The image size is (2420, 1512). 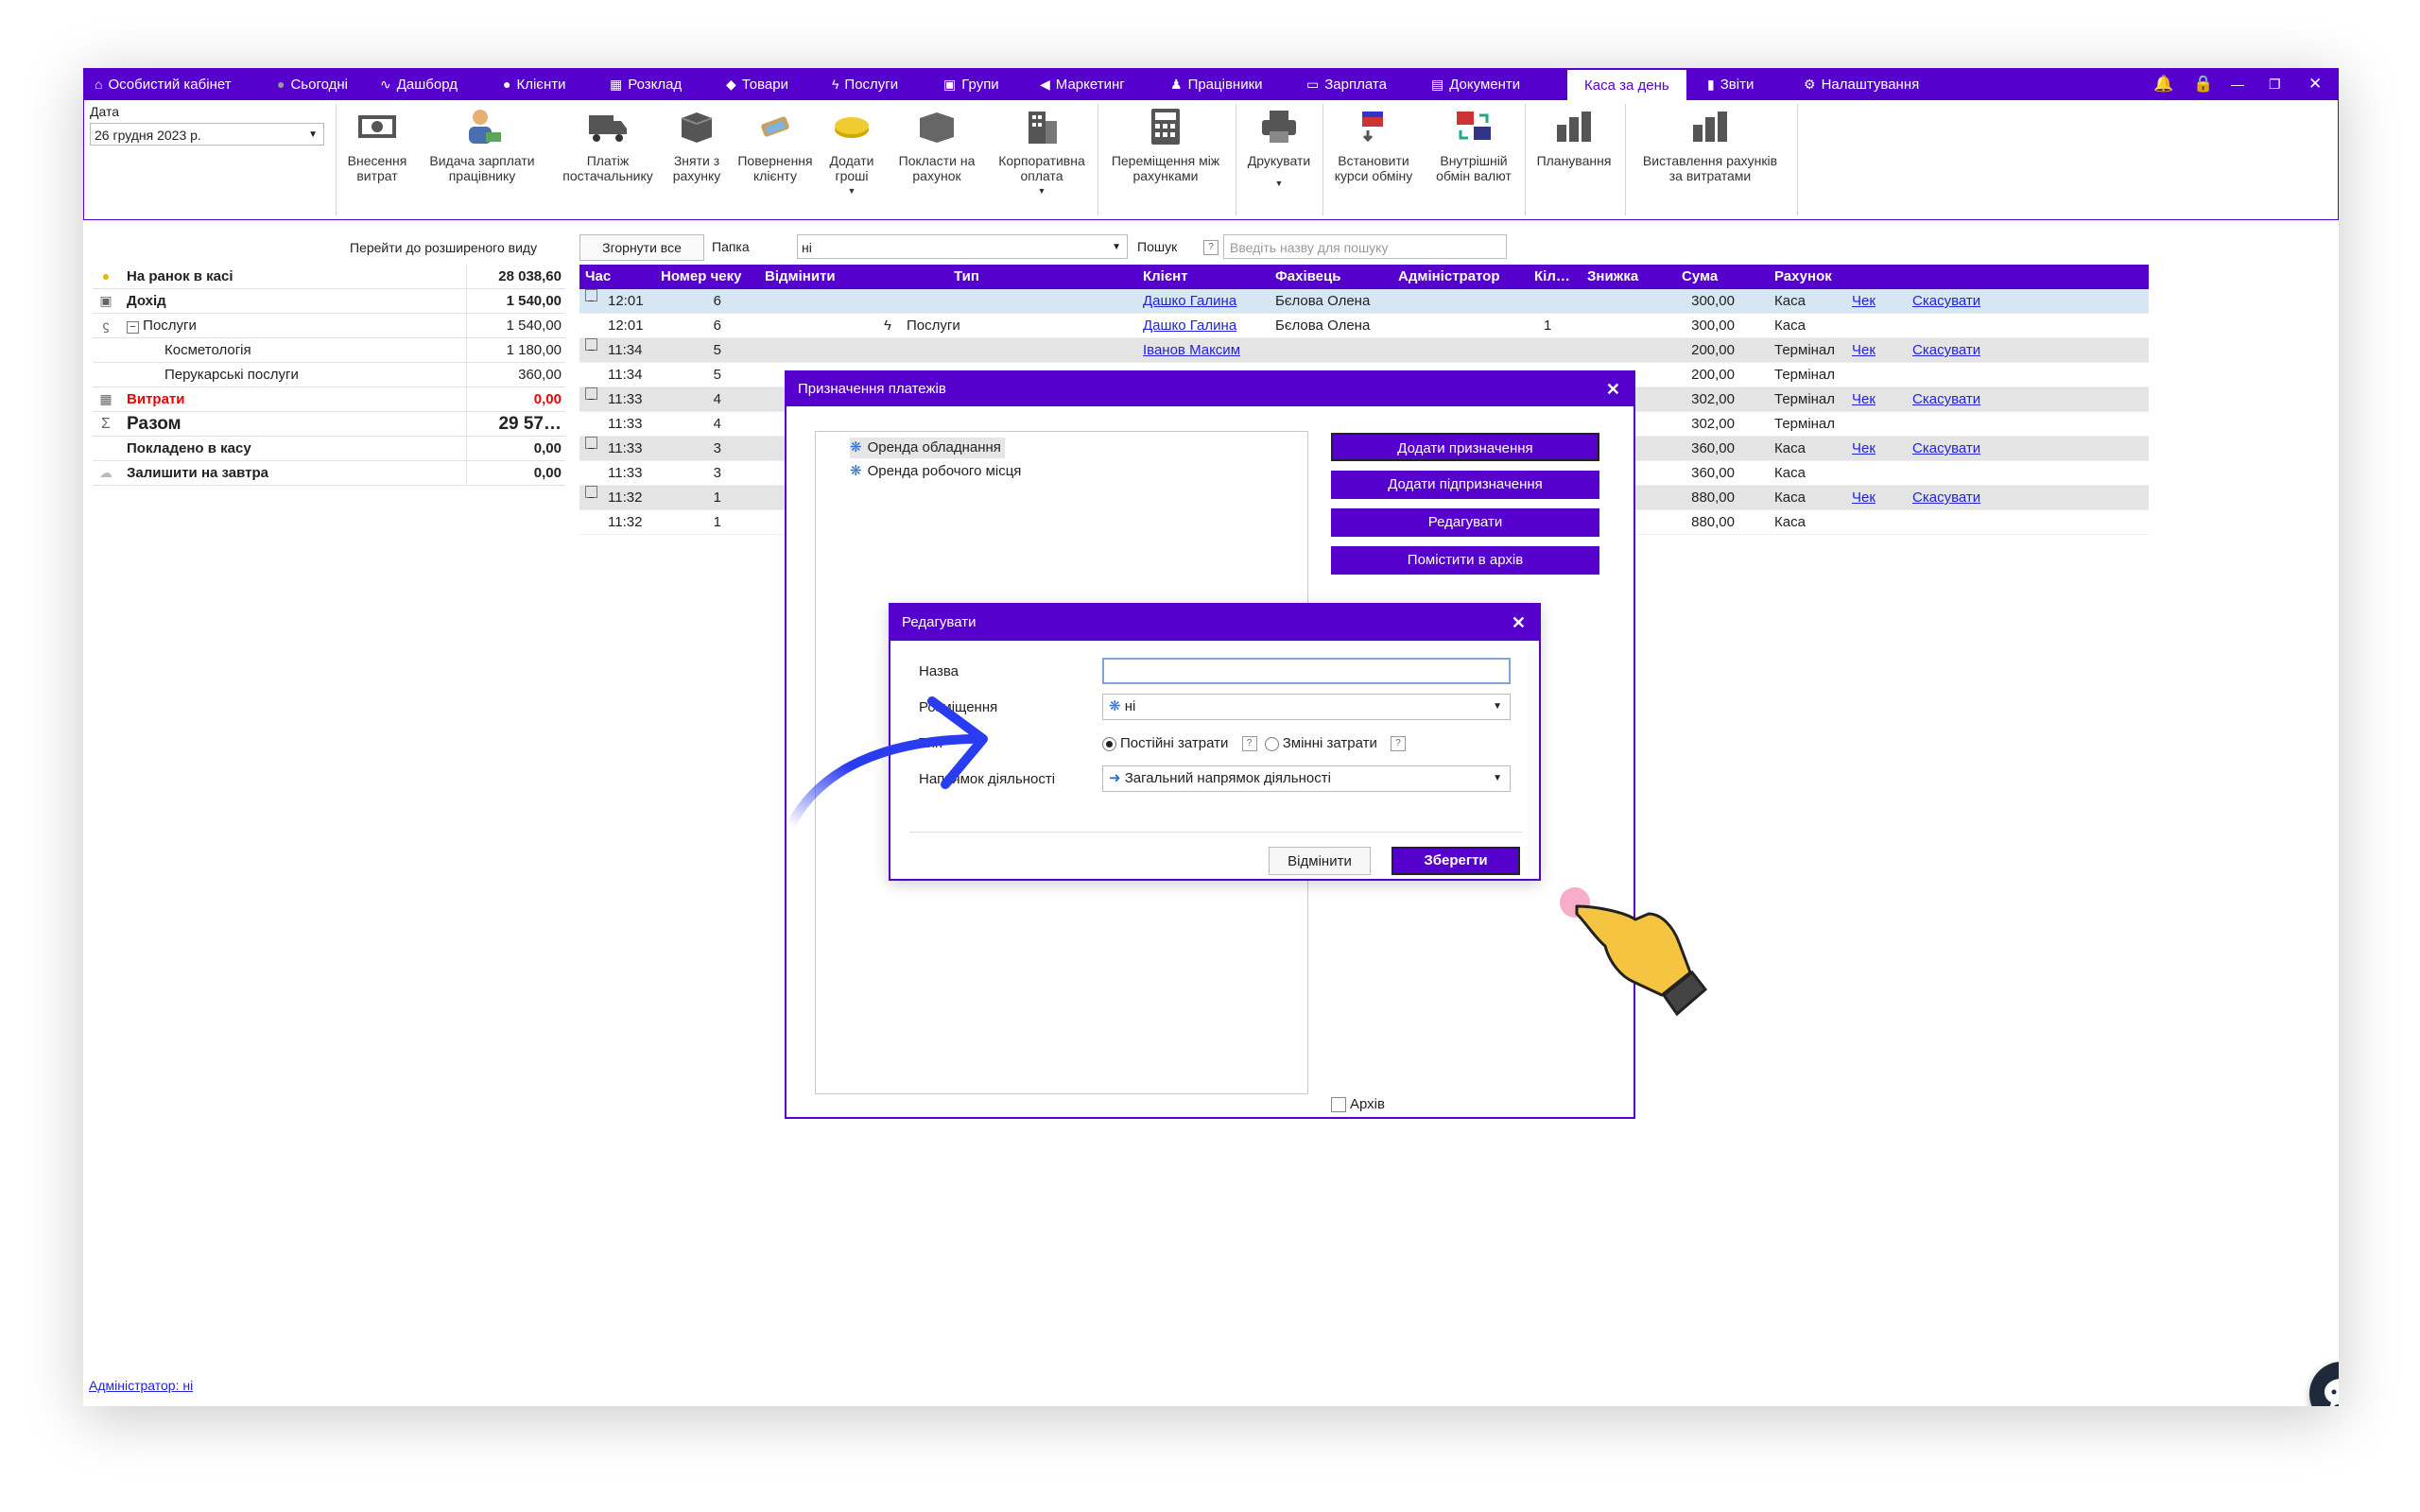 What do you see at coordinates (1307, 277) in the screenshot?
I see `column-header: Фахівець` at bounding box center [1307, 277].